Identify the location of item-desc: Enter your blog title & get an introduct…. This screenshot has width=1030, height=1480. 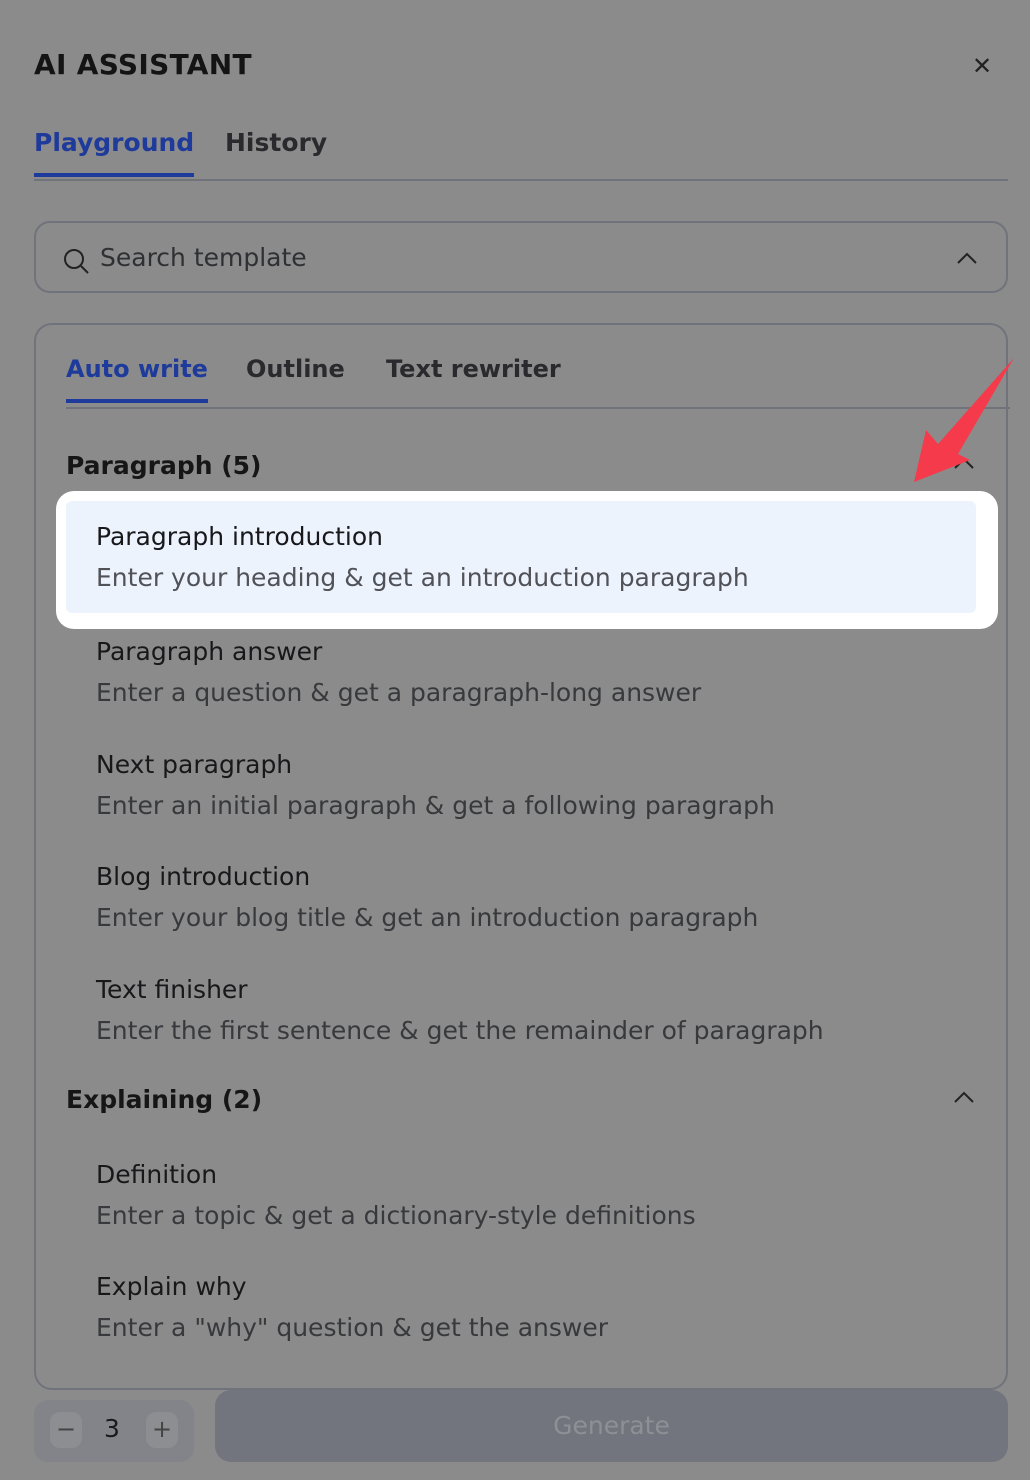
(427, 917).